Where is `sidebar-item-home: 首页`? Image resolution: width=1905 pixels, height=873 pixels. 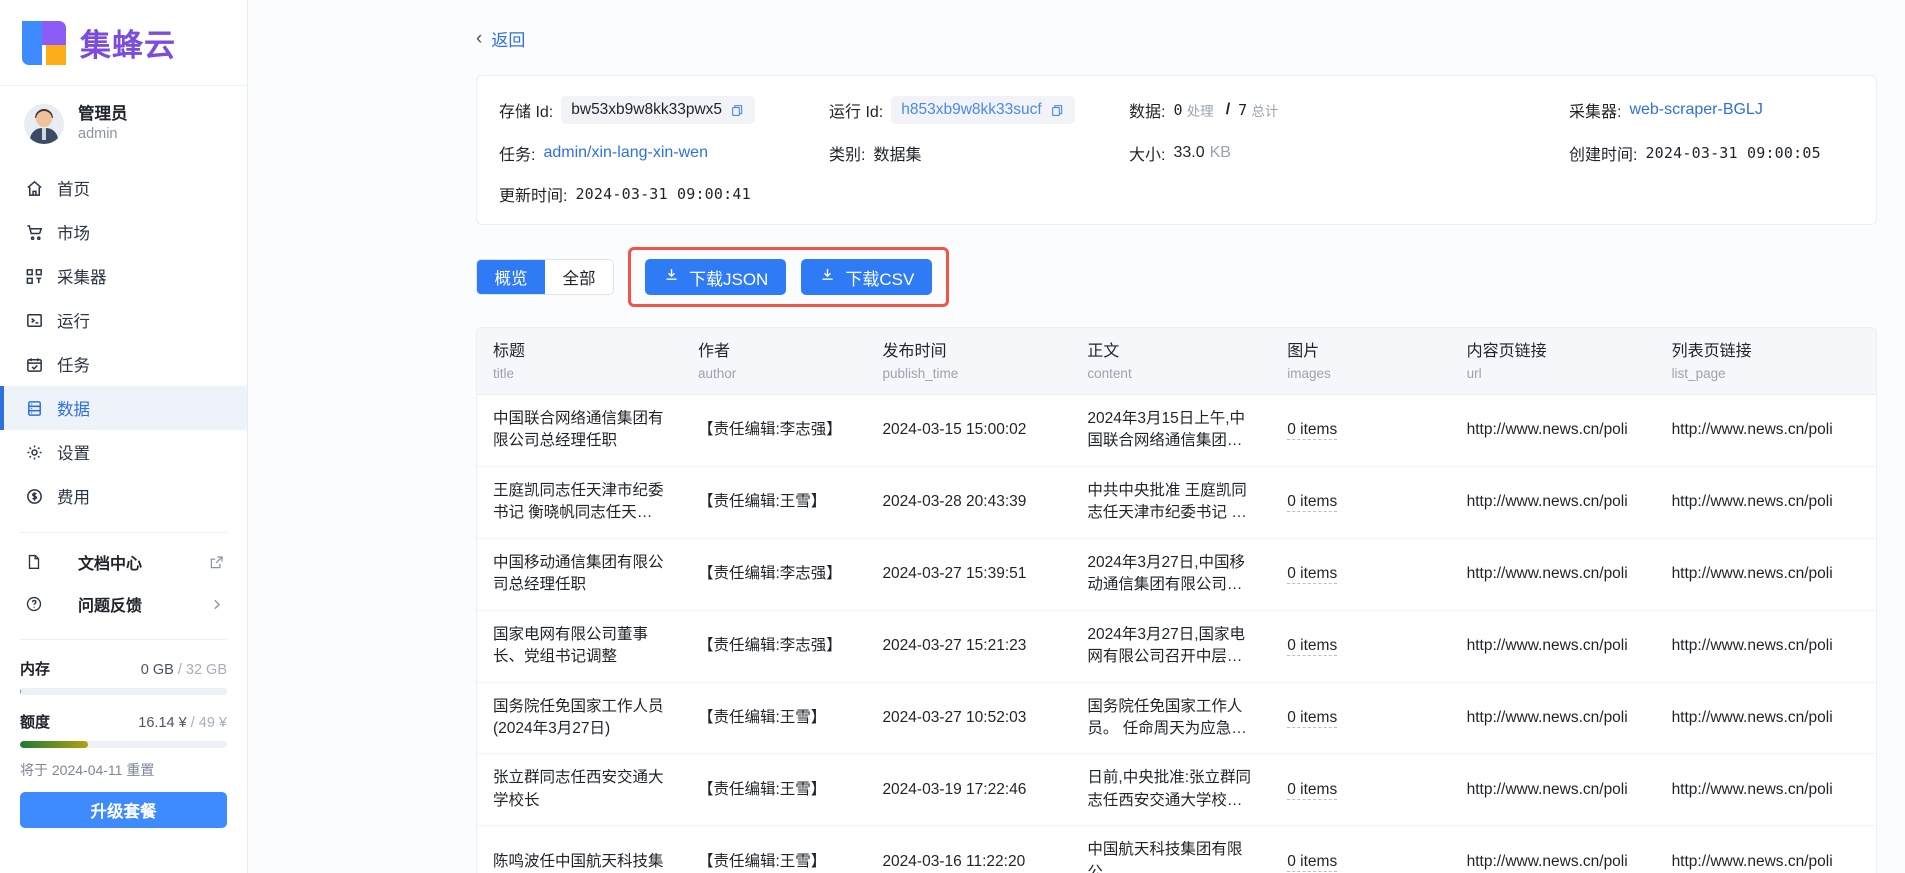
sidebar-item-home: 首页 is located at coordinates (123, 188).